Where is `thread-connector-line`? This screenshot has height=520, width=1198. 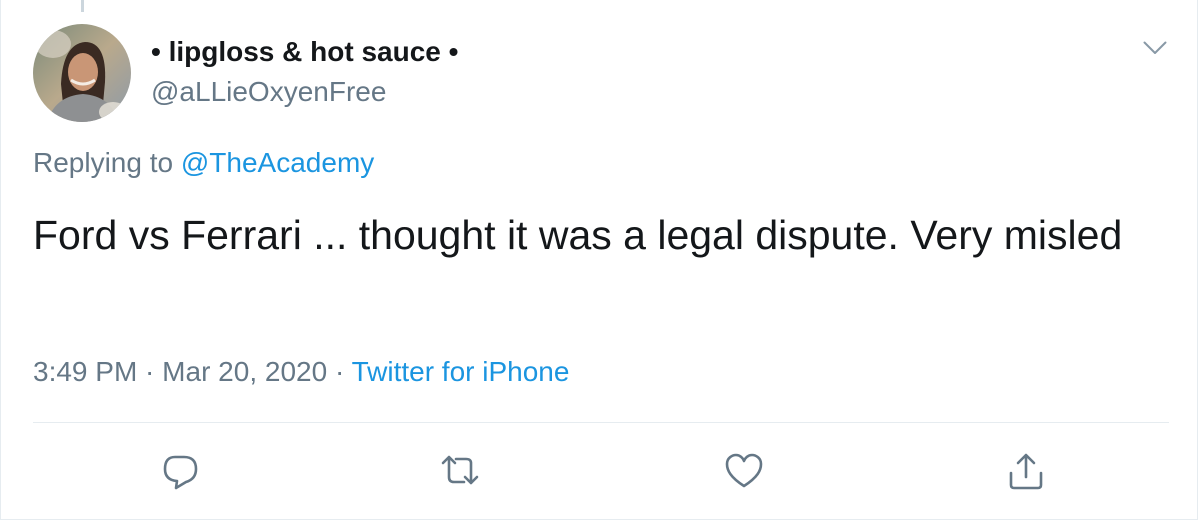 thread-connector-line is located at coordinates (82, 6).